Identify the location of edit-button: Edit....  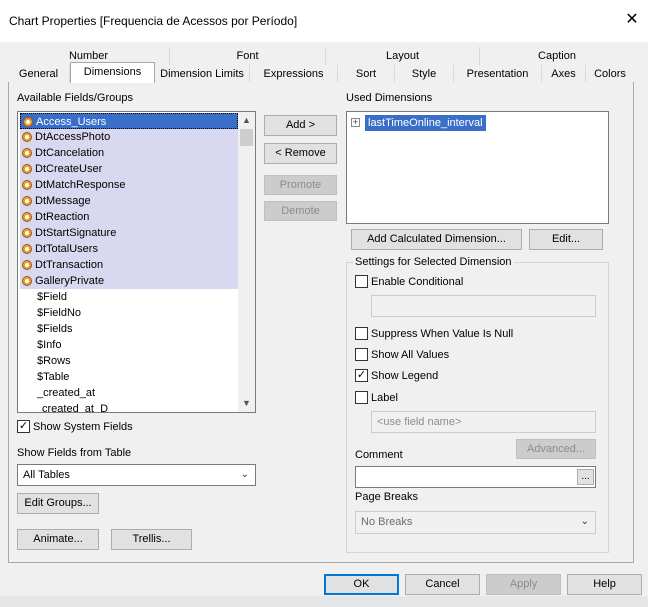
(566, 239).